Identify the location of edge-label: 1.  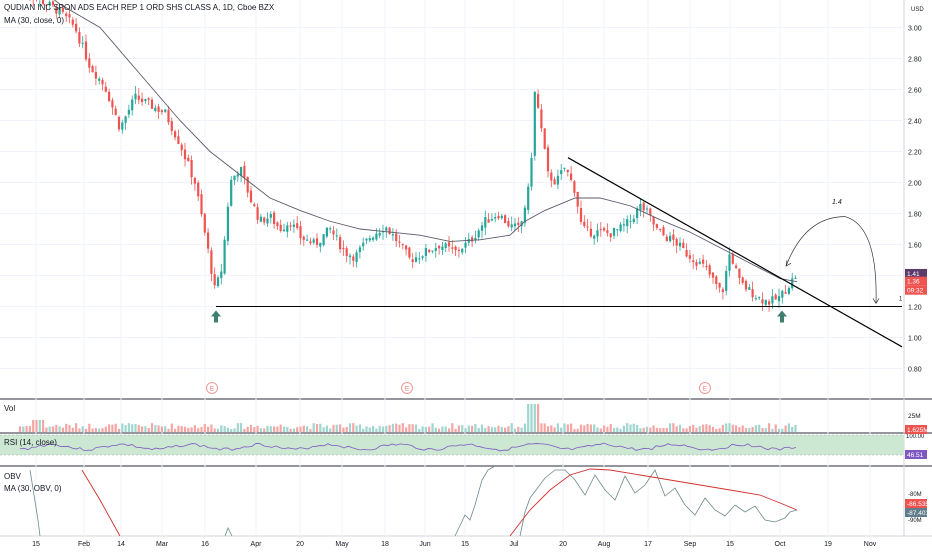
(901, 300).